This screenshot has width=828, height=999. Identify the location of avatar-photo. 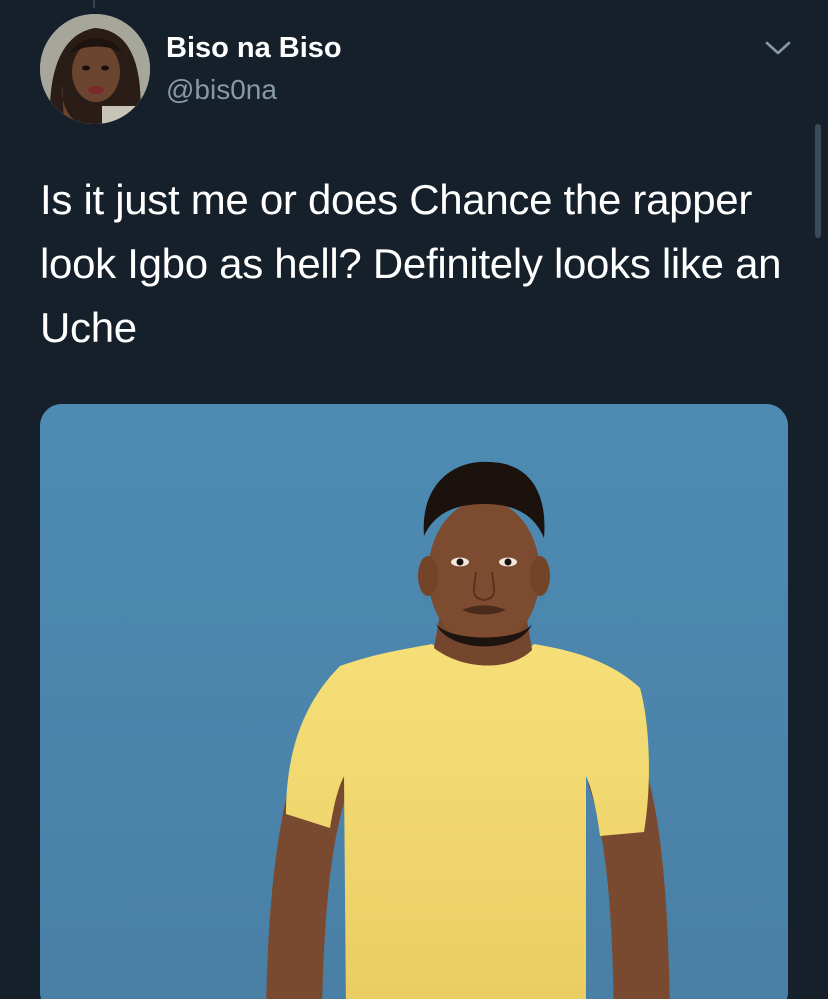
(95, 69).